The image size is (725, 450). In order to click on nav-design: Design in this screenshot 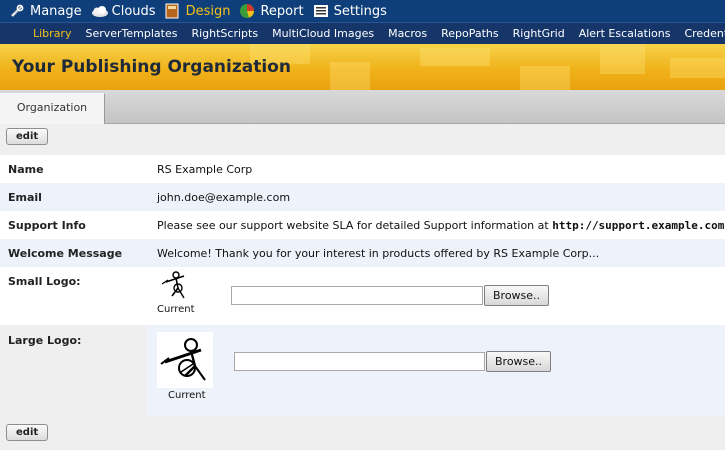, I will do `click(198, 11)`.